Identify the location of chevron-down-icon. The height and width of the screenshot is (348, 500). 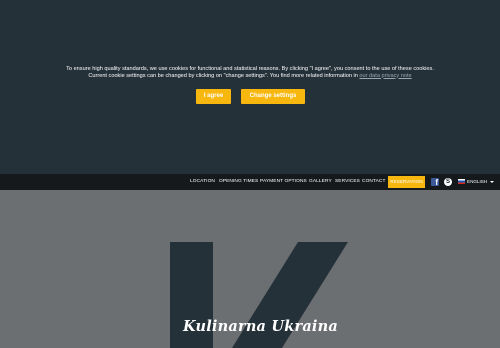
(492, 182).